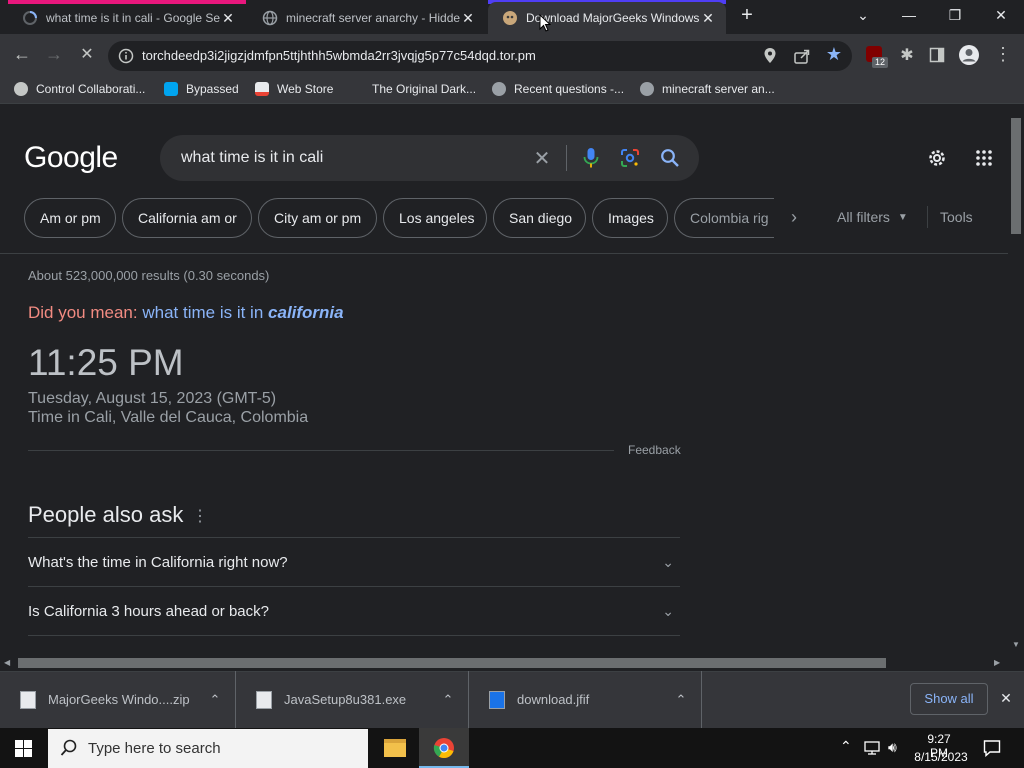 The image size is (1024, 768). What do you see at coordinates (984, 158) in the screenshot?
I see `google-apps-icon` at bounding box center [984, 158].